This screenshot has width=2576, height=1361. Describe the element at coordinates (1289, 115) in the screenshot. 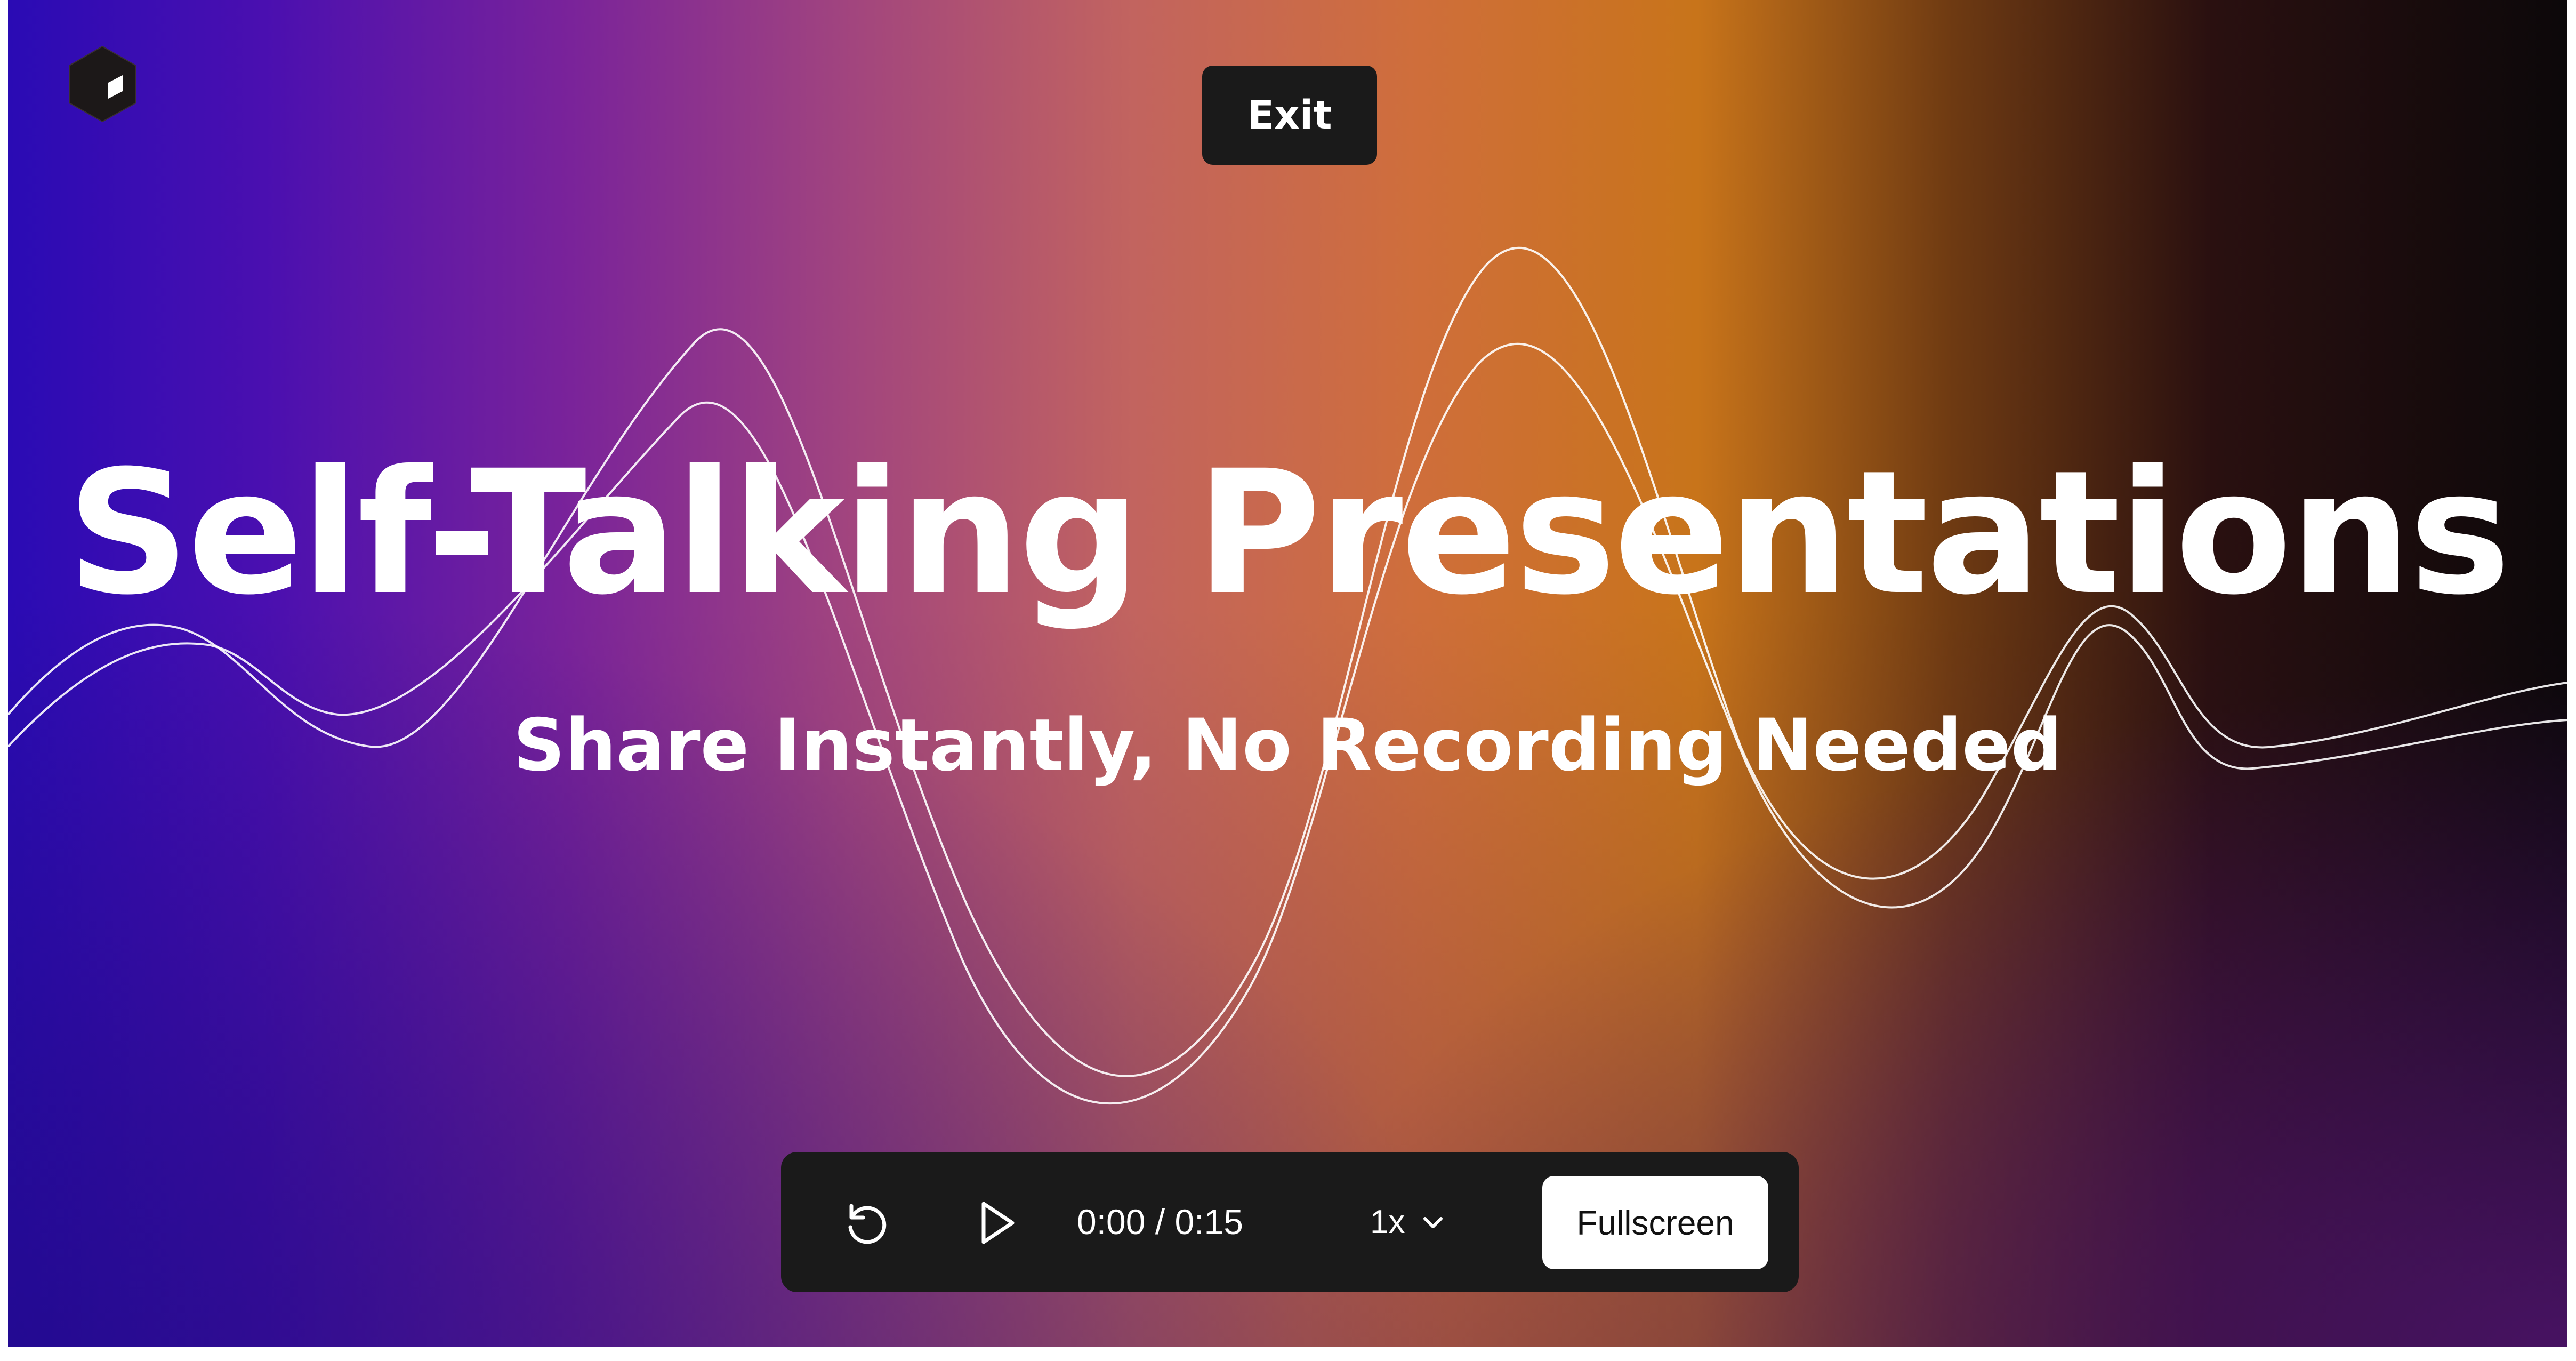

I see `exit-button: Exit` at that location.